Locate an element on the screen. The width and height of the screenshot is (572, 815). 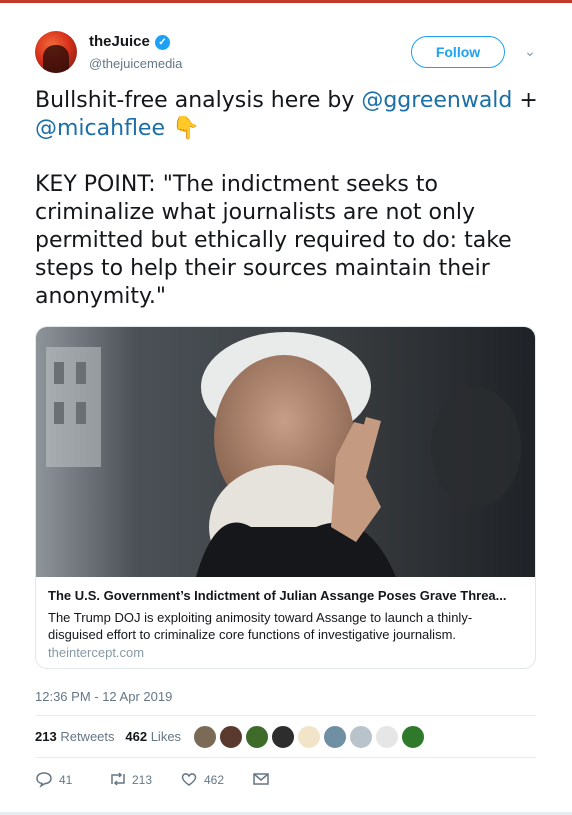
tweet-plus: + is located at coordinates (525, 100).